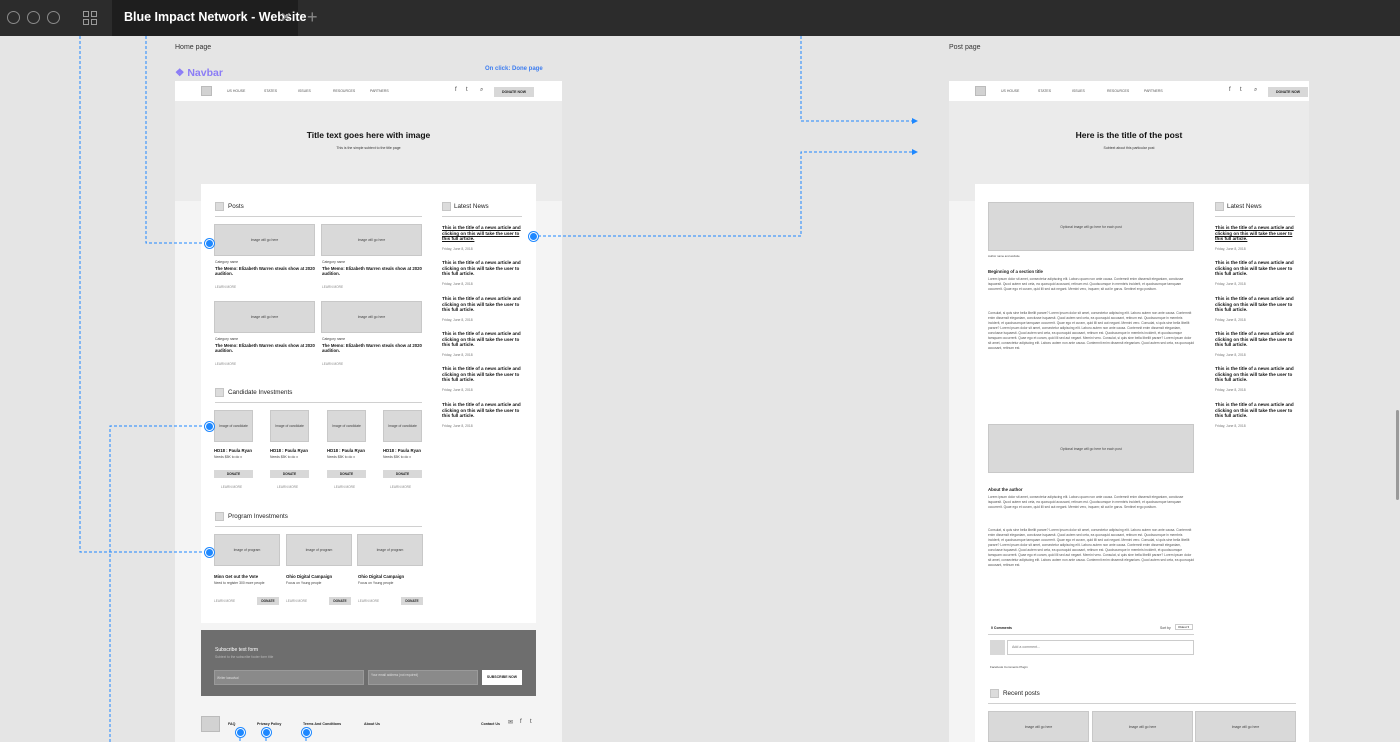 This screenshot has height=742, width=1400. I want to click on footer-link-privacy: Privacy Policy, so click(269, 724).